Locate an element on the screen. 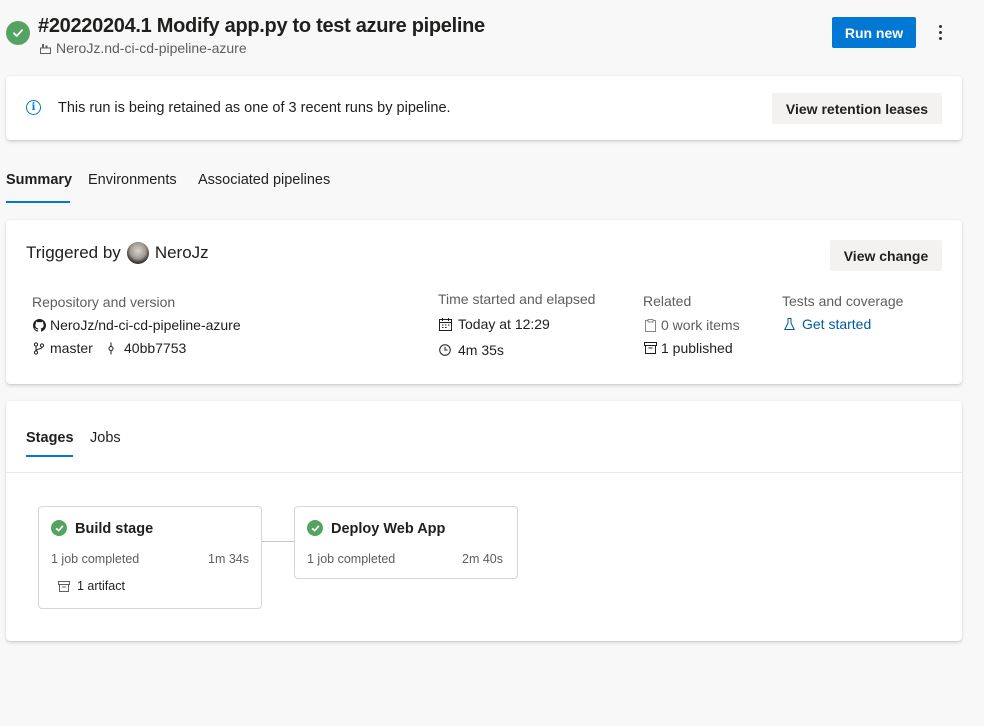 The image size is (984, 726). get-started-link: Get started is located at coordinates (826, 324).